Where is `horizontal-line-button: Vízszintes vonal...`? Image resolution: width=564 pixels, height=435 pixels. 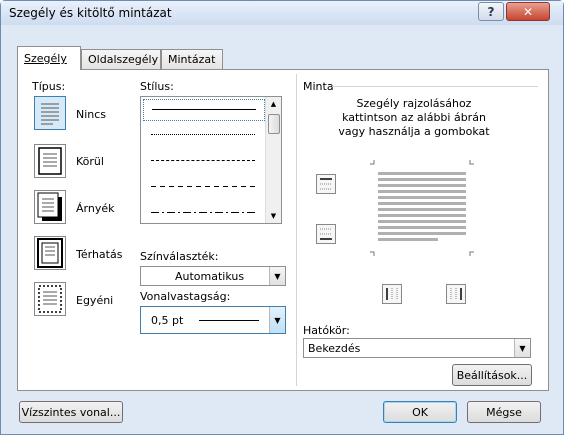
horizontal-line-button: Vízszintes vonal... is located at coordinates (71, 412).